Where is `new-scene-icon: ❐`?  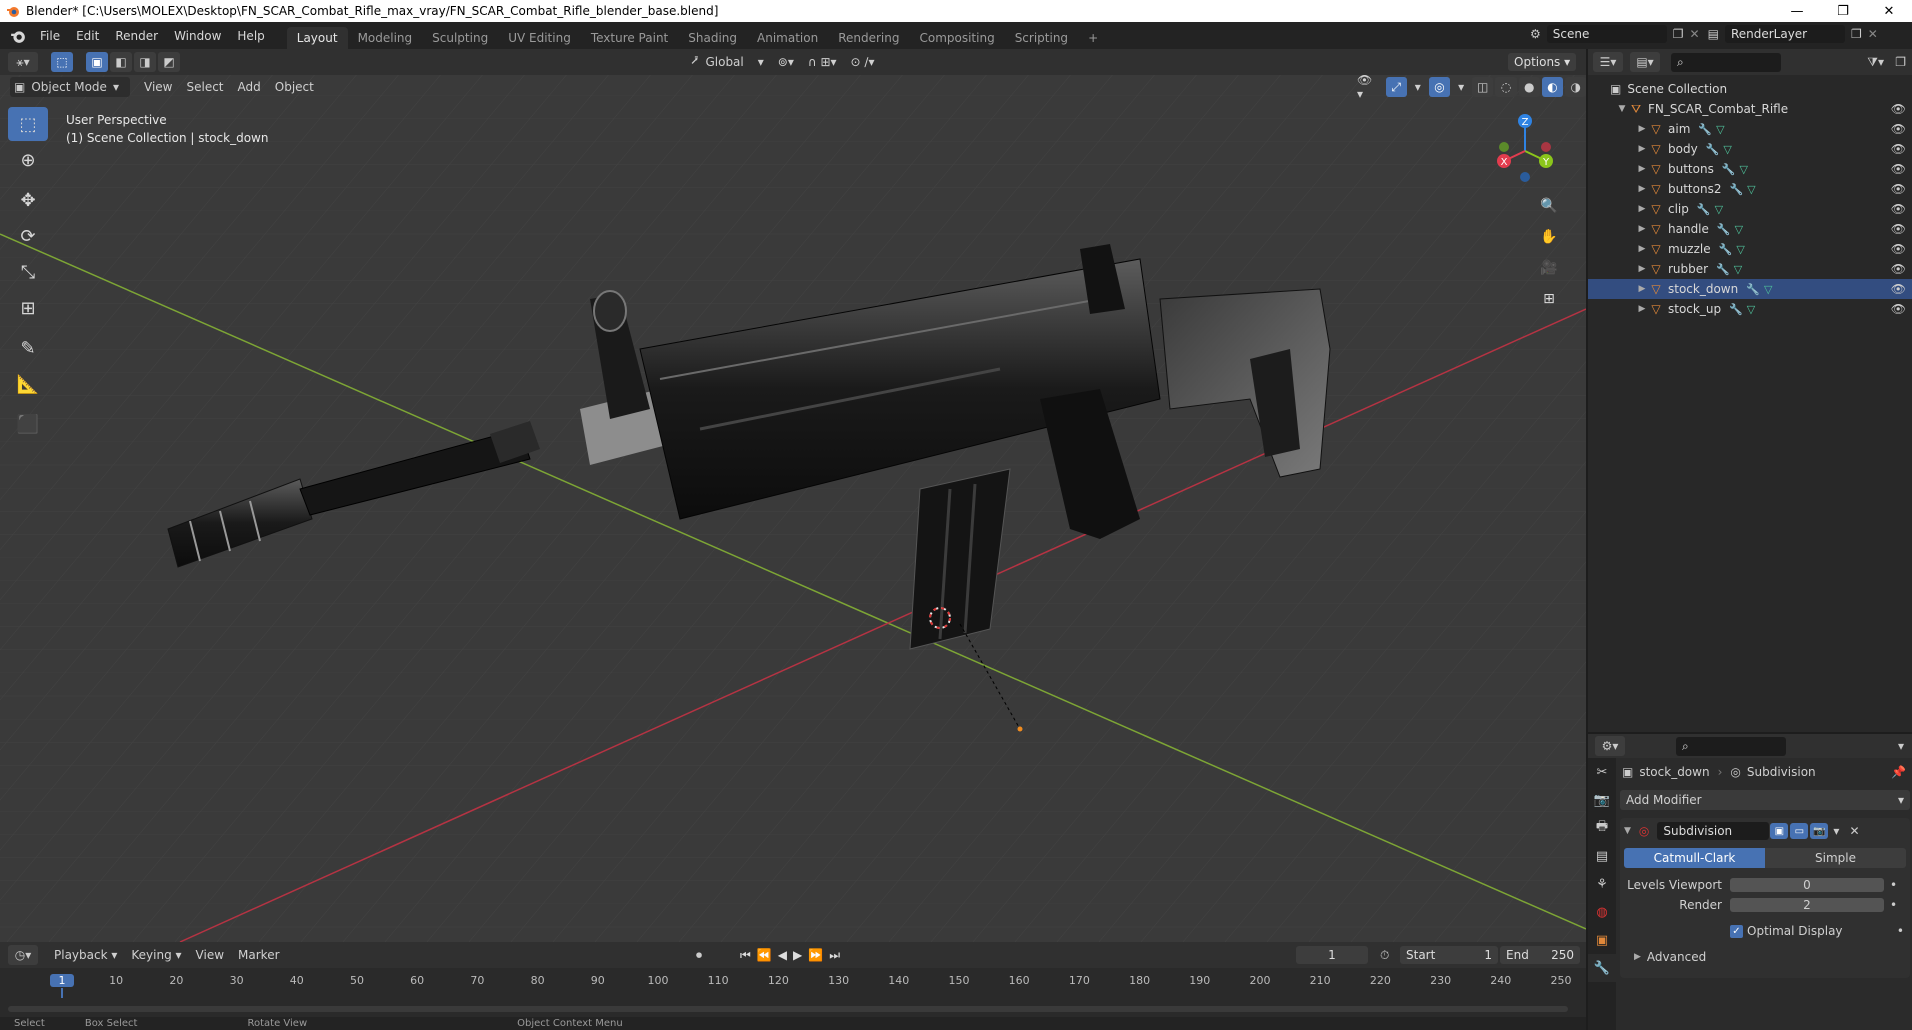
new-scene-icon: ❐ is located at coordinates (1678, 34).